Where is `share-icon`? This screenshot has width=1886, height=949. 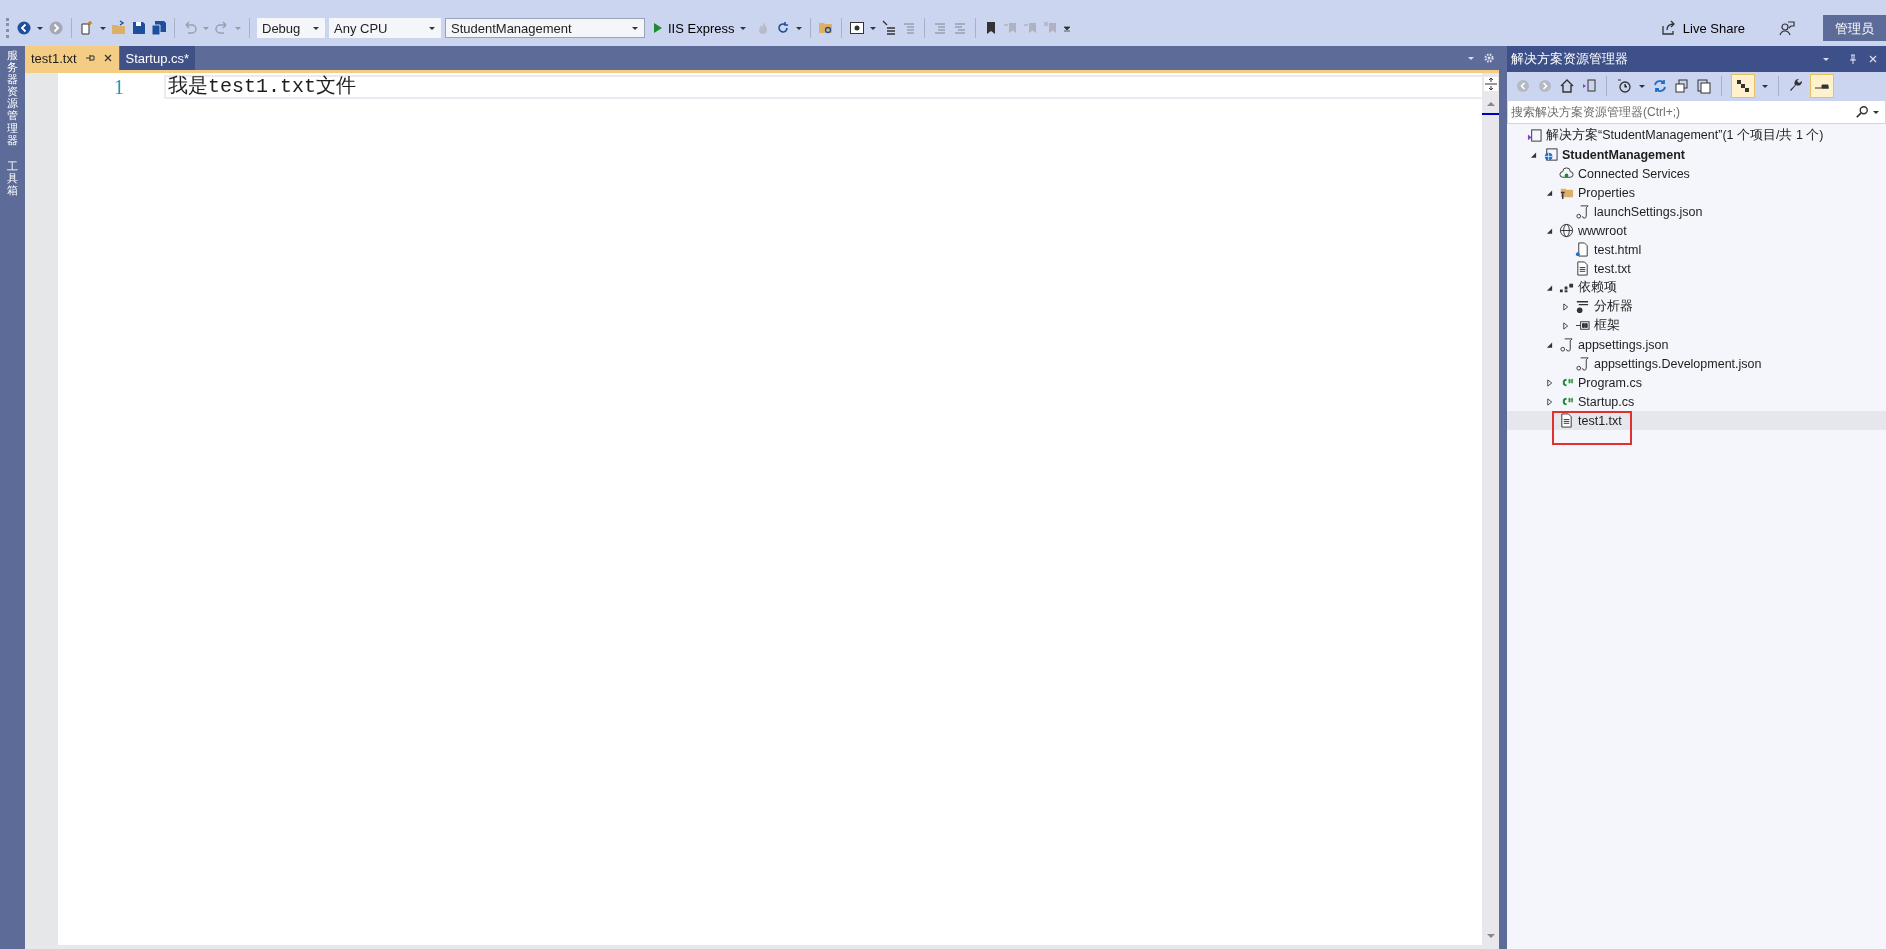
share-icon is located at coordinates (1668, 28).